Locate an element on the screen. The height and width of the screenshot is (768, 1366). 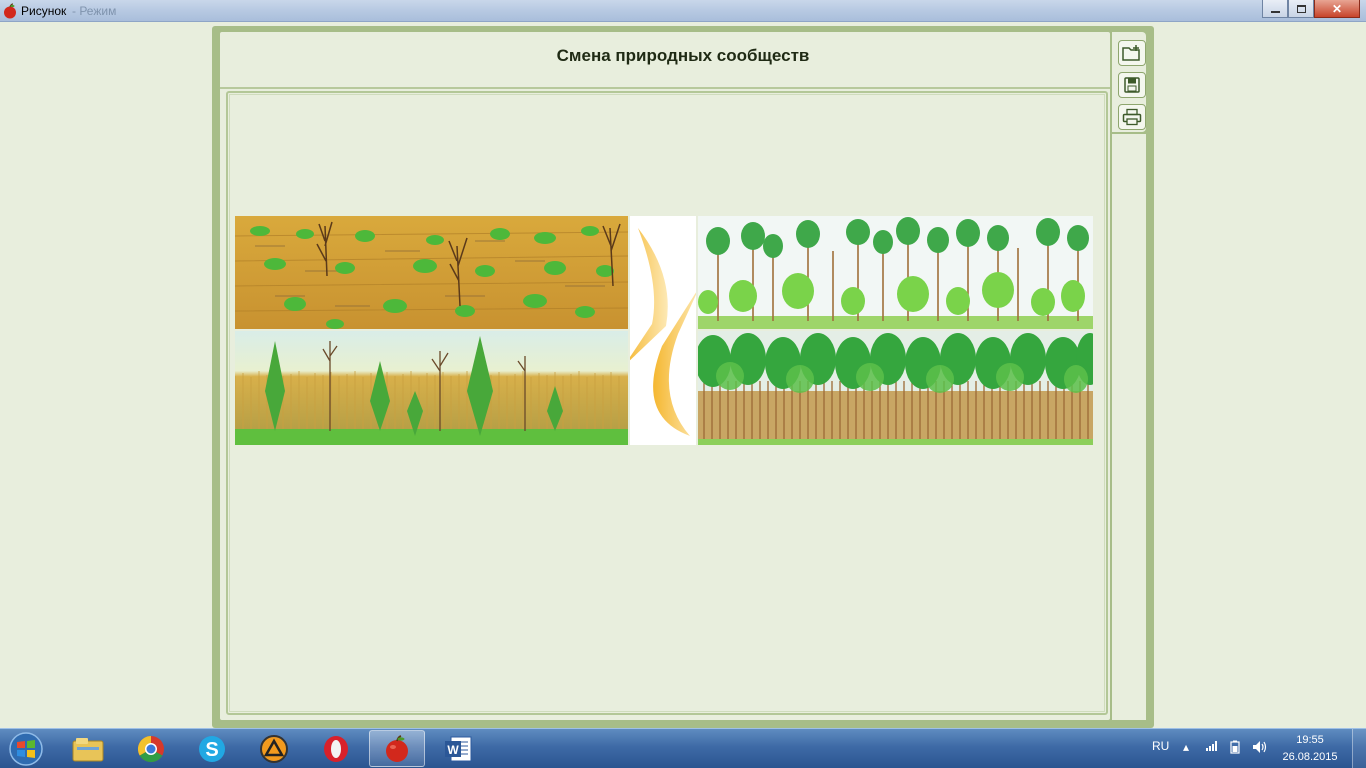
window-title-bar: Рисунок - Режим ✕ is located at coordinates (683, 11).